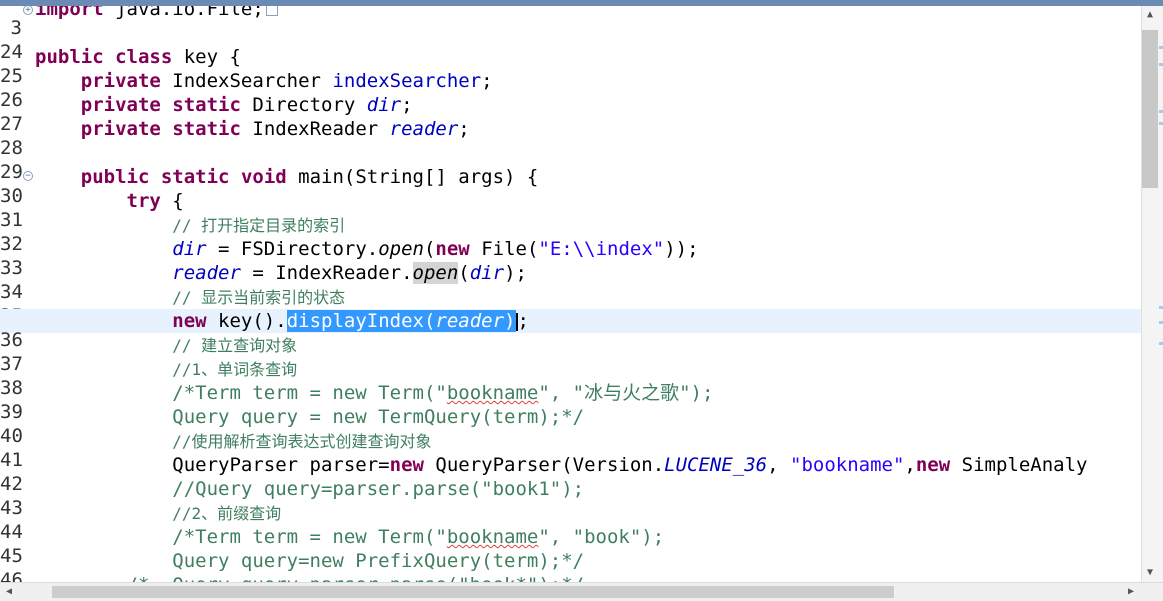  I want to click on code-token: QueryParser(Version., so click(544, 465).